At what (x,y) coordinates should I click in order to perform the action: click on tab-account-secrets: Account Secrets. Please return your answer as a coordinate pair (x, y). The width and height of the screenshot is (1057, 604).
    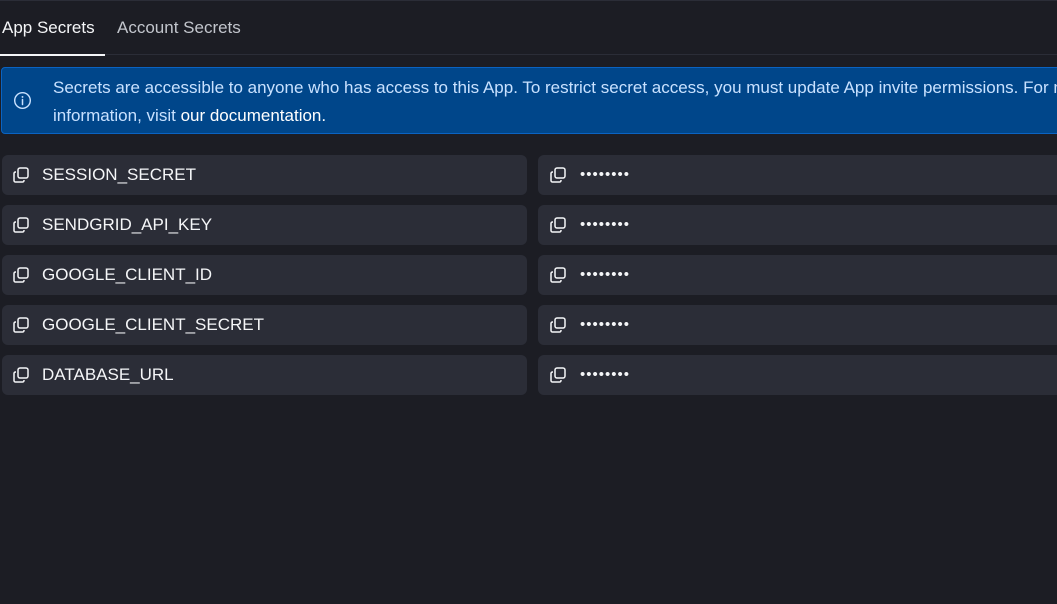
    Looking at the image, I should click on (179, 28).